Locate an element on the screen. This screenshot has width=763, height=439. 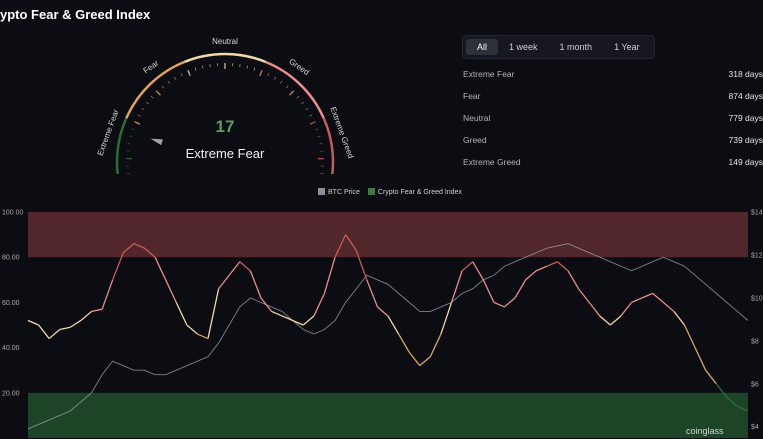
legend-label: Crypto Fear & Greed Index is located at coordinates (419, 192).